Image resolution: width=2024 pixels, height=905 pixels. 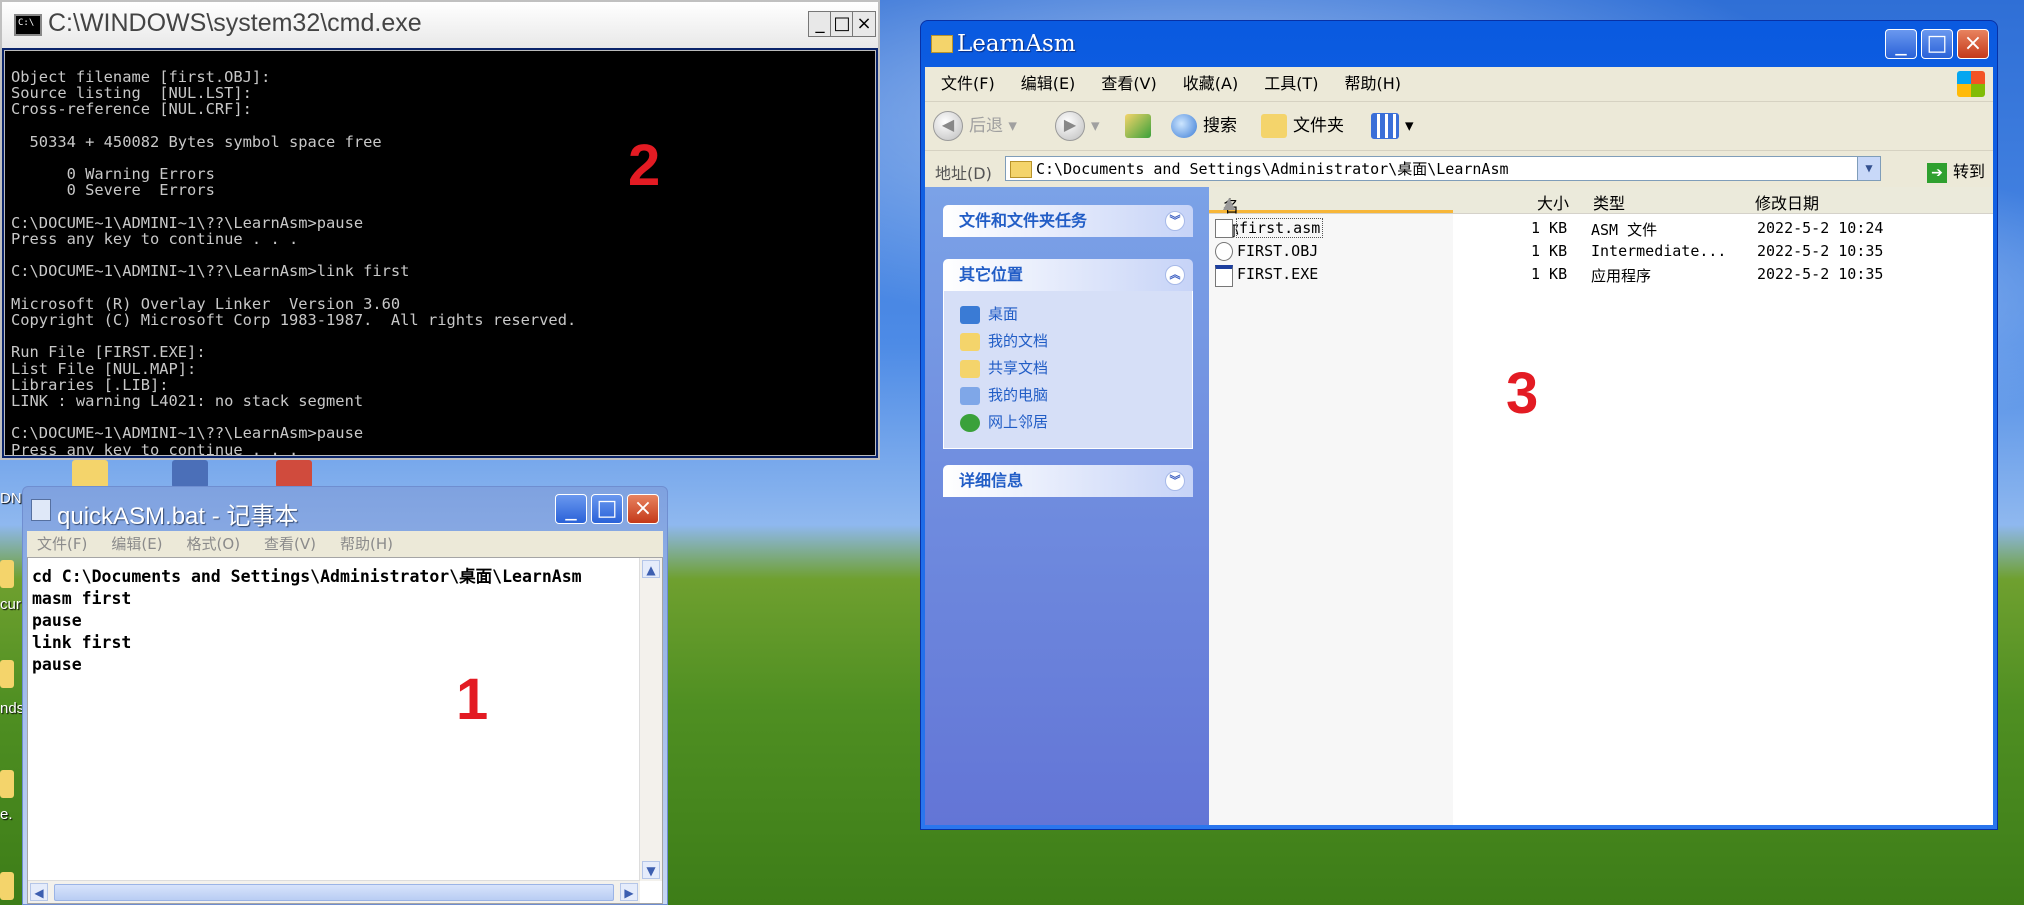 I want to click on window-title: C:\WINDOWS\system32\cmd.exe, so click(x=235, y=23).